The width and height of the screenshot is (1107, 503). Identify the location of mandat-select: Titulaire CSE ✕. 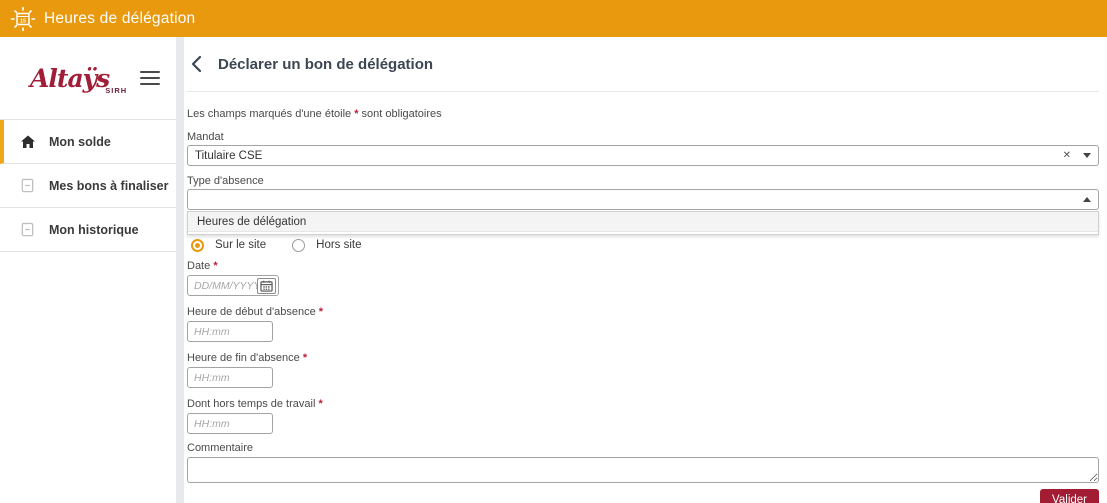
(643, 155).